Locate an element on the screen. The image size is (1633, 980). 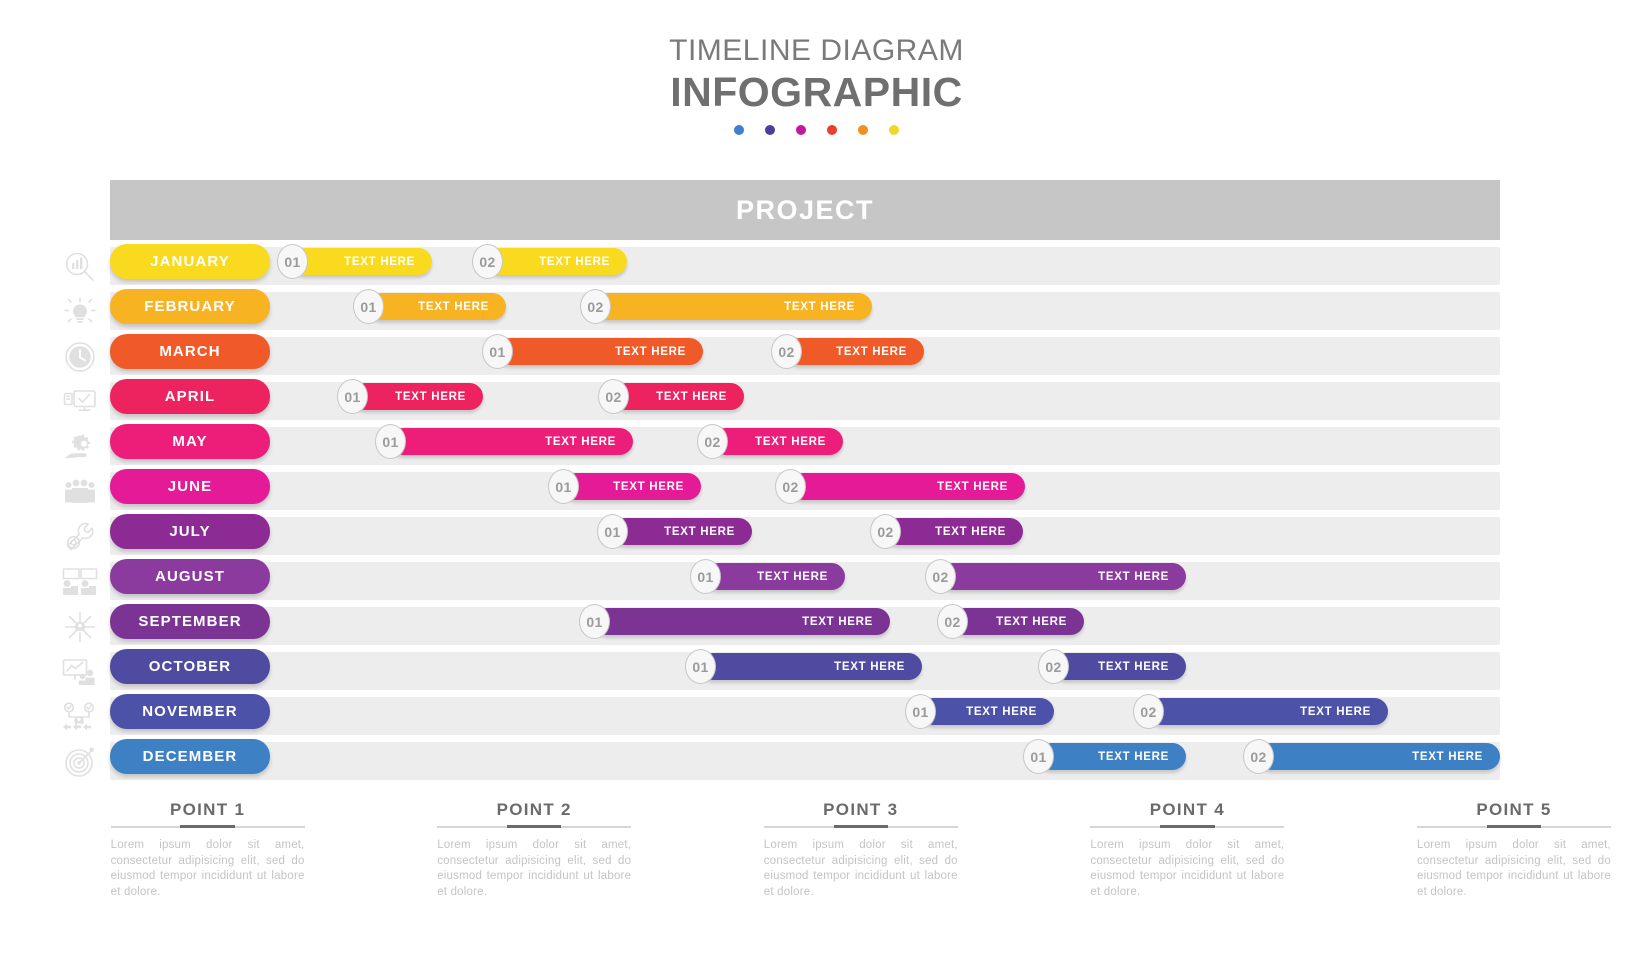
month-pill-december: DECEMBER is located at coordinates (190, 756).